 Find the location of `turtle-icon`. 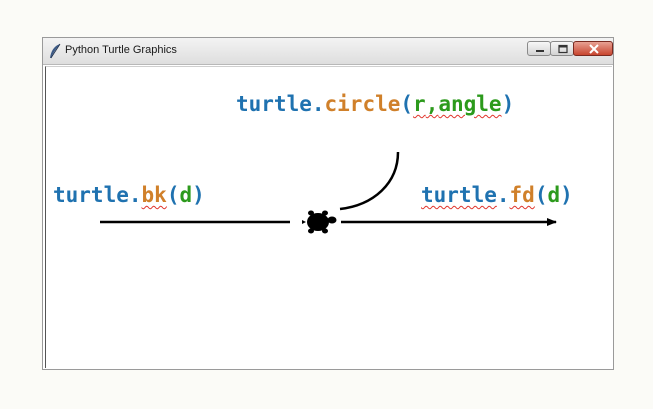

turtle-icon is located at coordinates (319, 222).